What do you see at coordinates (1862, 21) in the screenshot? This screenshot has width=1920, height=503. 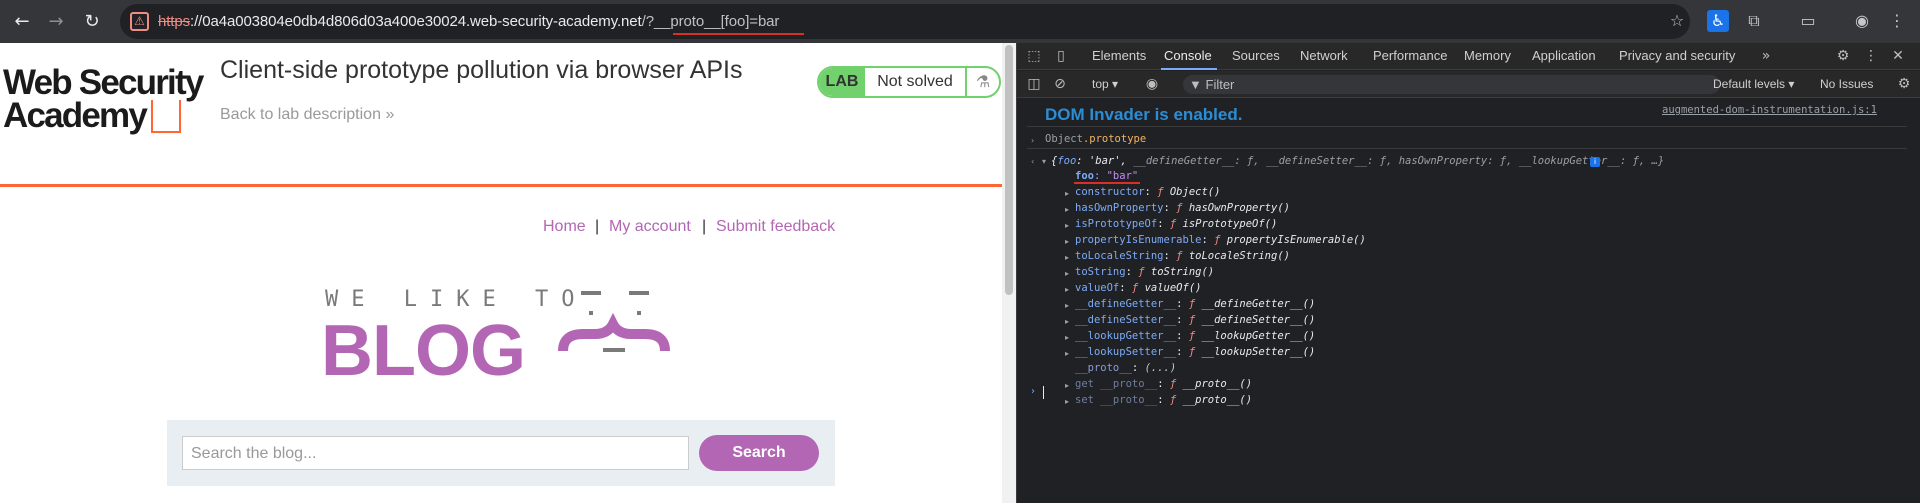 I see `profile-icon: ◉` at bounding box center [1862, 21].